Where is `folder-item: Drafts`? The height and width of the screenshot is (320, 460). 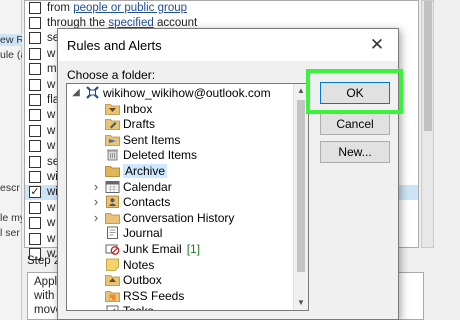 folder-item: Drafts is located at coordinates (180, 124).